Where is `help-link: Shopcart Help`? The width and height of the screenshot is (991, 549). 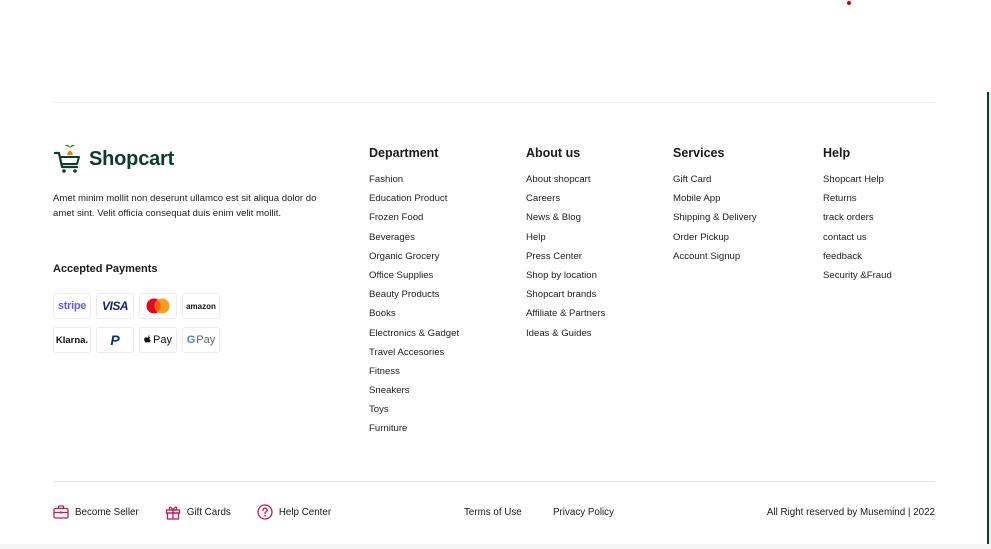
help-link: Shopcart Help is located at coordinates (857, 183).